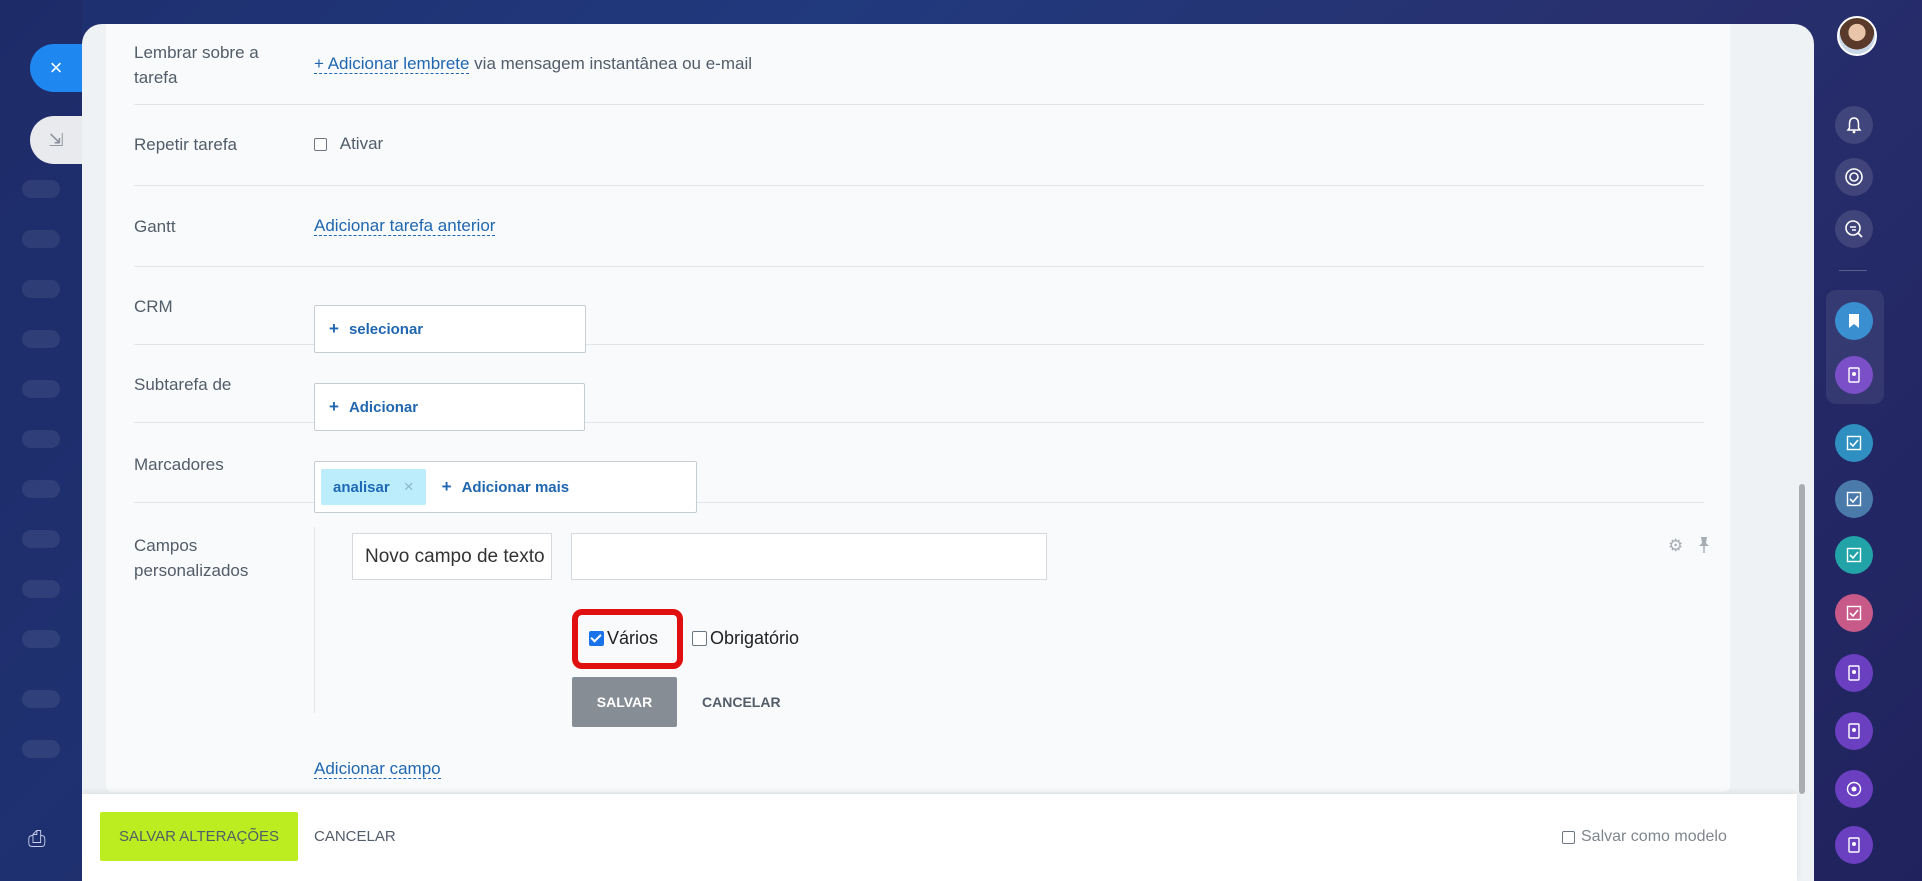  I want to click on add-previous-task-link: Adicionar tarefa anterior, so click(405, 226).